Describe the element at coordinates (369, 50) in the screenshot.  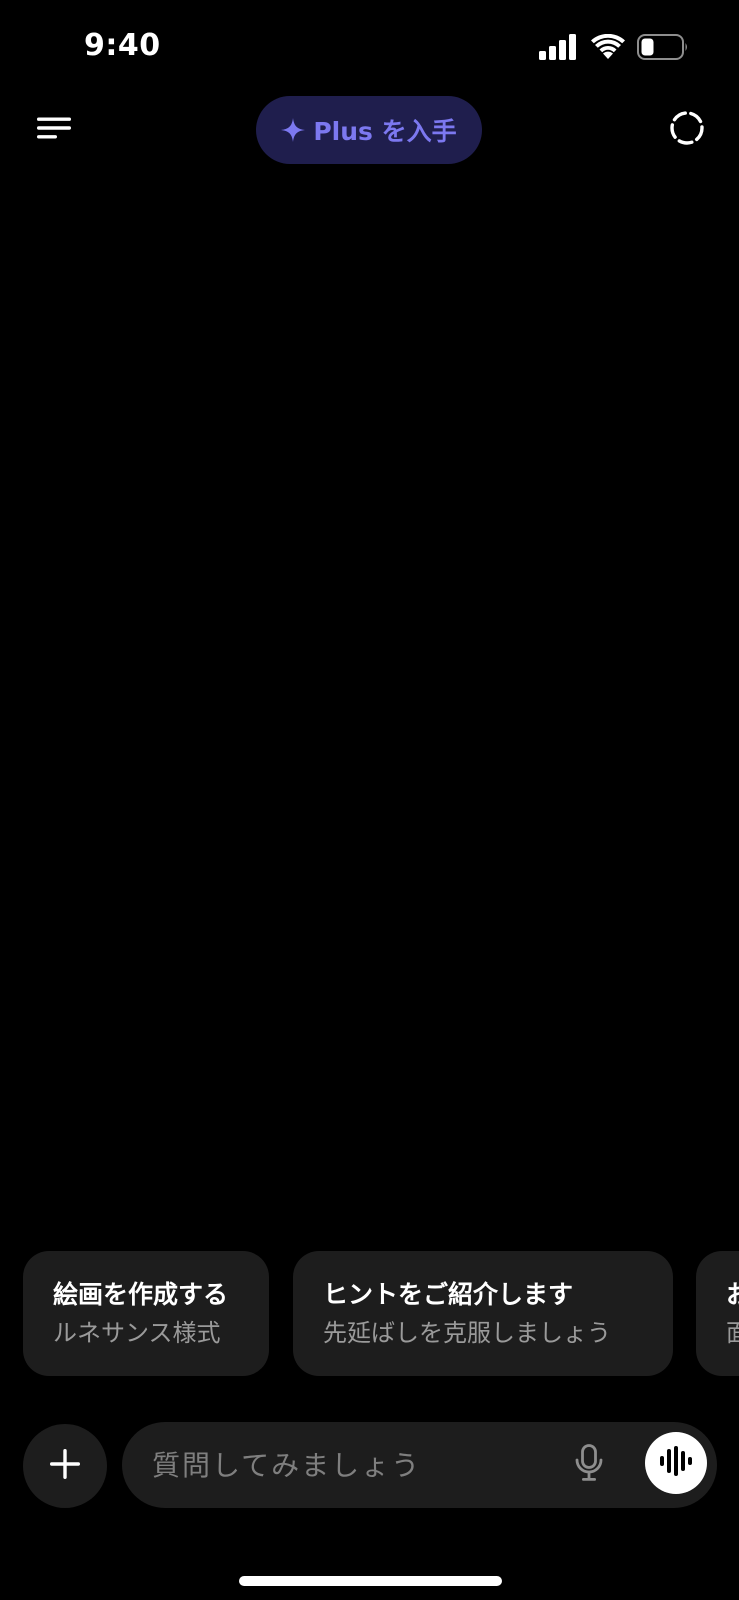
I see `status-bar: 9:40` at that location.